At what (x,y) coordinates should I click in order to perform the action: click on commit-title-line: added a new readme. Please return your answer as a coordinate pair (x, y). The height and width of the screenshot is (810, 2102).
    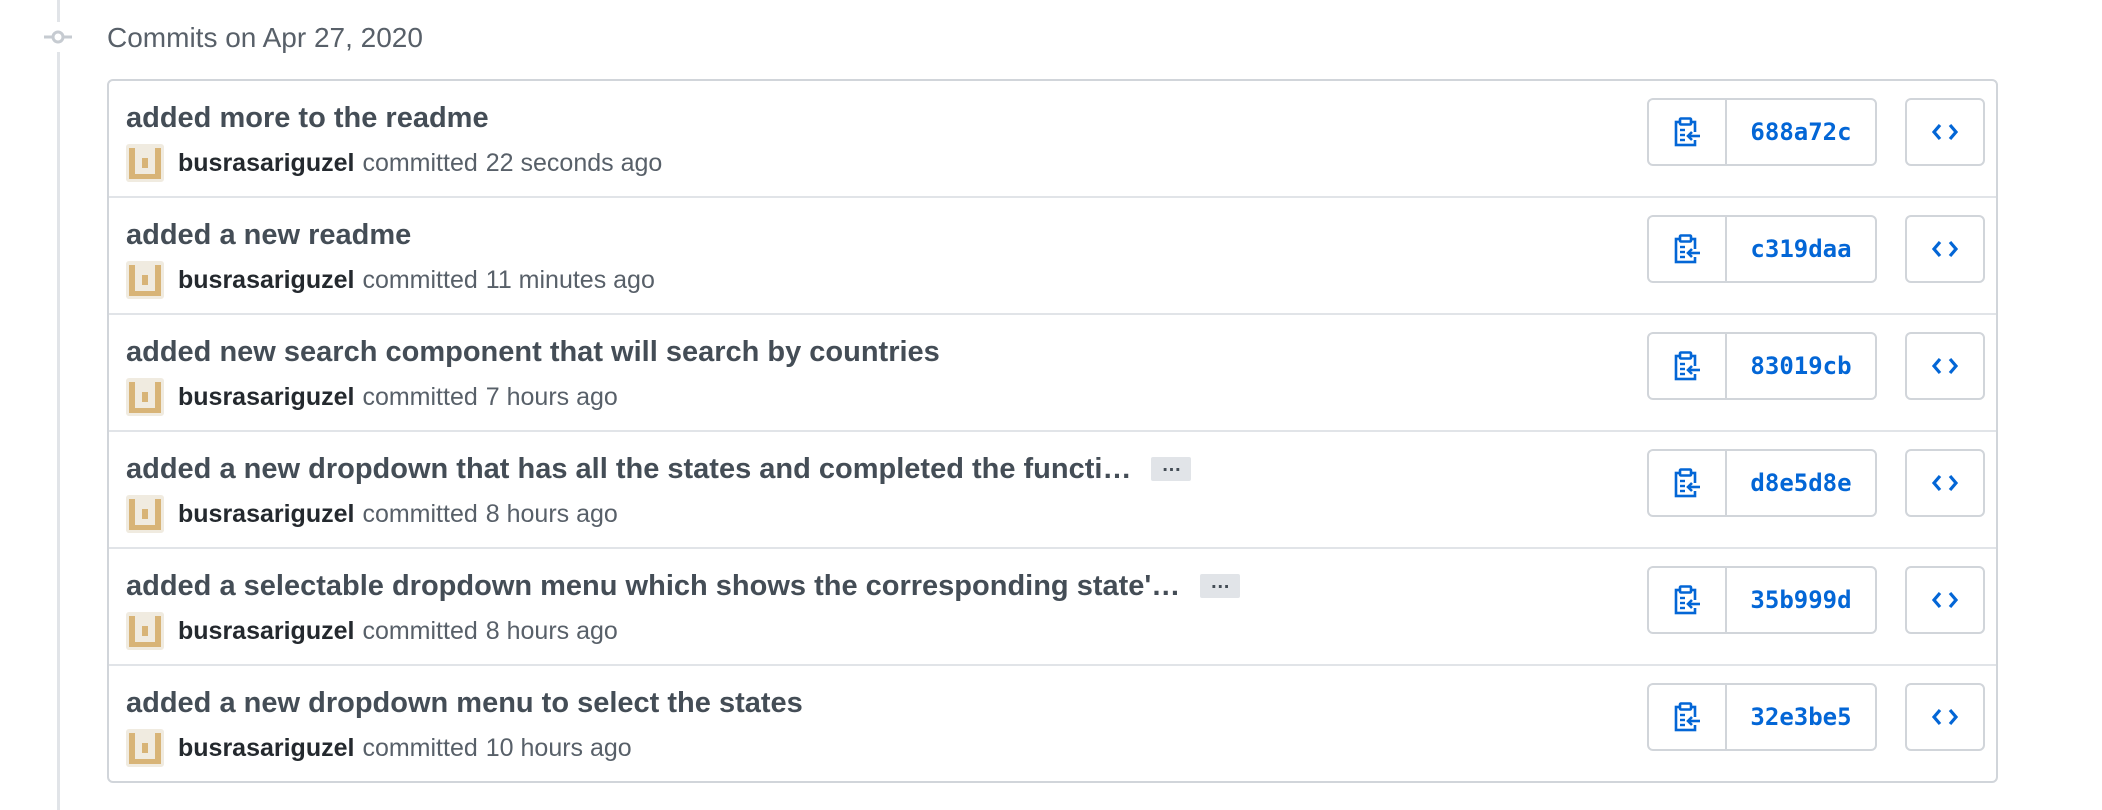
    Looking at the image, I should click on (268, 235).